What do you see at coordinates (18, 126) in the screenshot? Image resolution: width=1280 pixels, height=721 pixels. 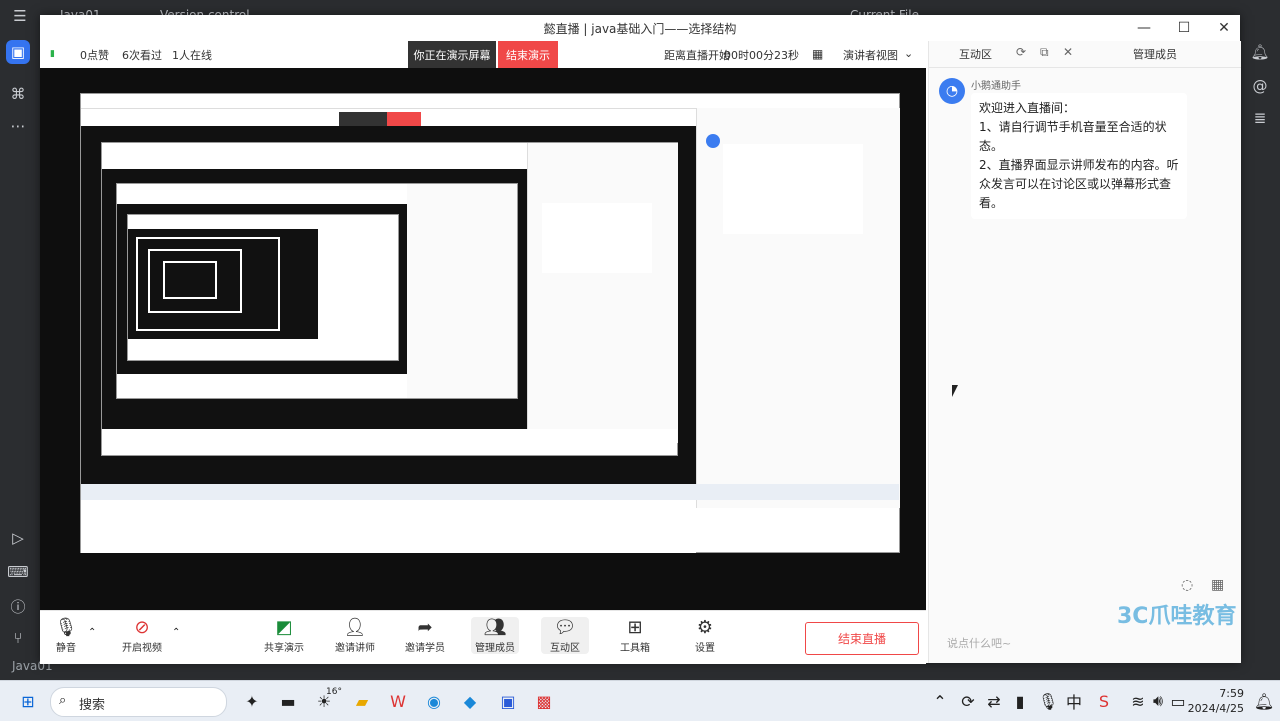 I see `more-icon: ⋯` at bounding box center [18, 126].